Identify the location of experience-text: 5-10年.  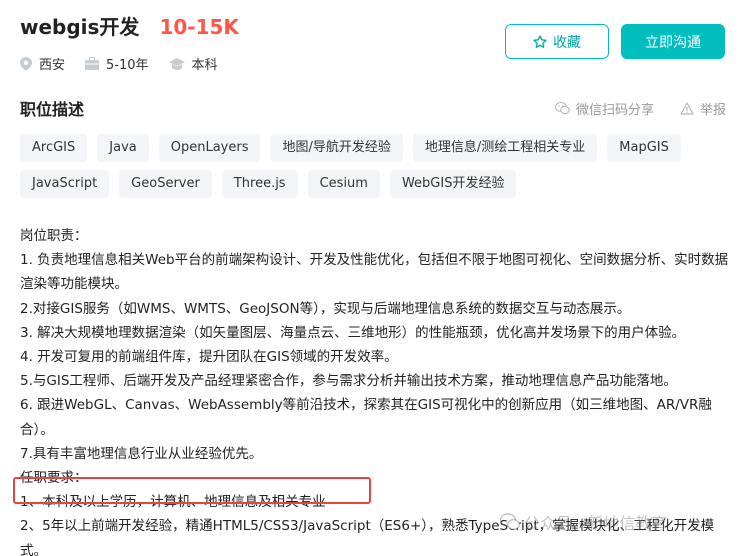
(127, 65).